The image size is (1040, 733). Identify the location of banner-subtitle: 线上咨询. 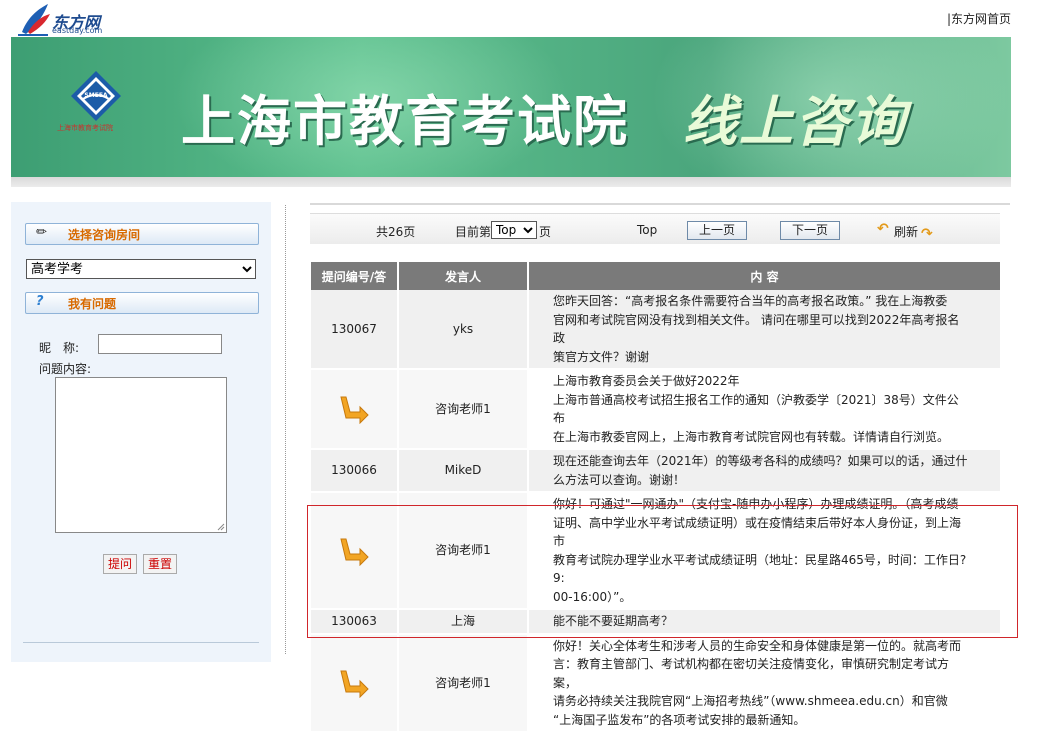
(795, 121).